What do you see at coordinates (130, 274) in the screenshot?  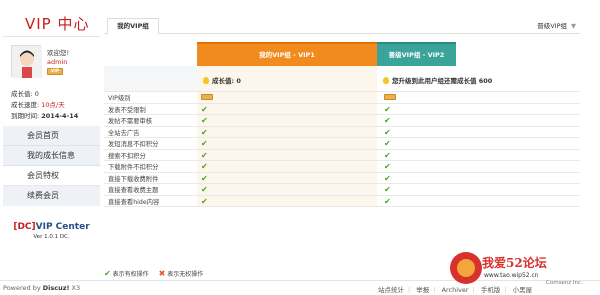 I see `legend-yes-text: 表示有权操作` at bounding box center [130, 274].